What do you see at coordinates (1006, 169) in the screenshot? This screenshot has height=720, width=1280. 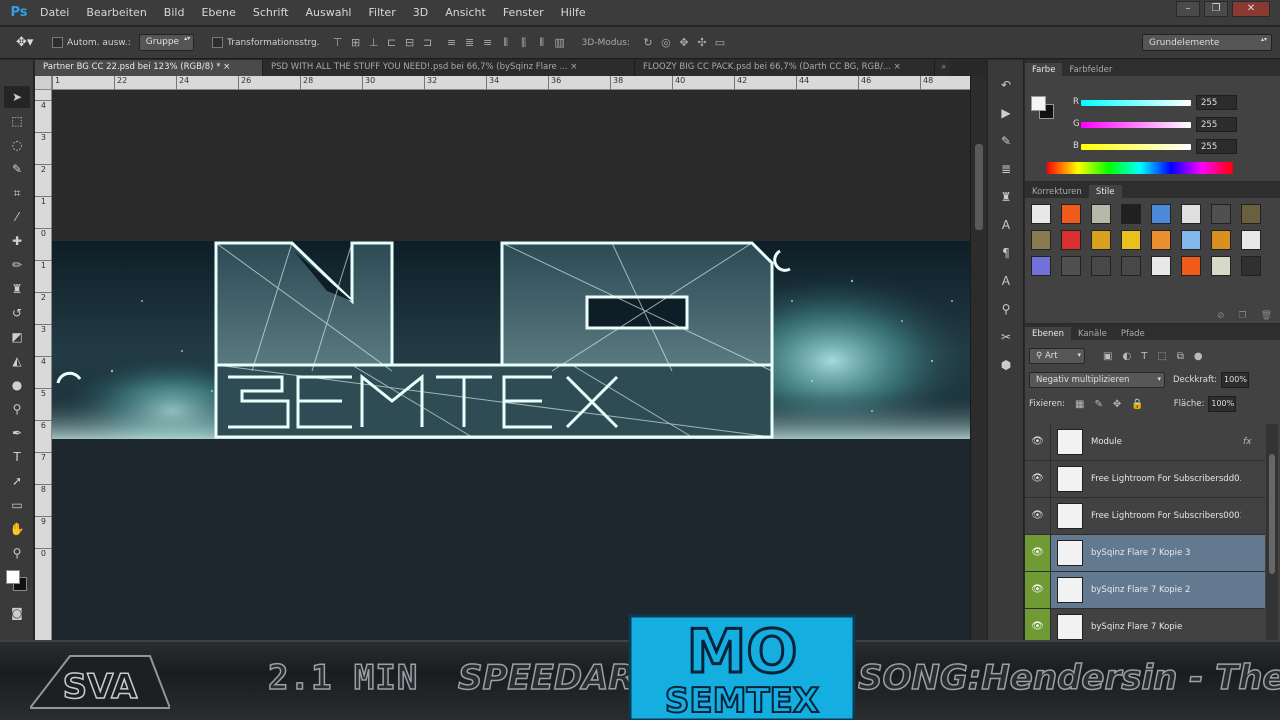 I see `brush-presets-icon: ≣` at bounding box center [1006, 169].